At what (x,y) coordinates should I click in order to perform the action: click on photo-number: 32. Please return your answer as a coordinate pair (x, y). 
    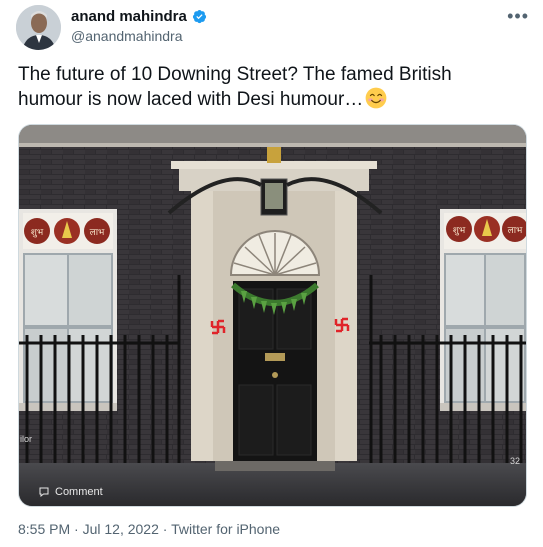
    Looking at the image, I should click on (515, 461).